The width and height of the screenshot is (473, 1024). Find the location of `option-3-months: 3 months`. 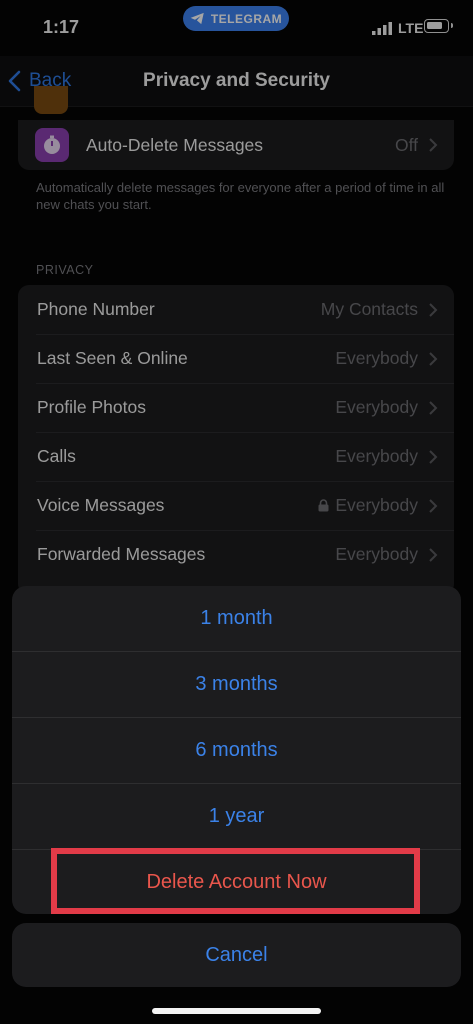

option-3-months: 3 months is located at coordinates (236, 684).